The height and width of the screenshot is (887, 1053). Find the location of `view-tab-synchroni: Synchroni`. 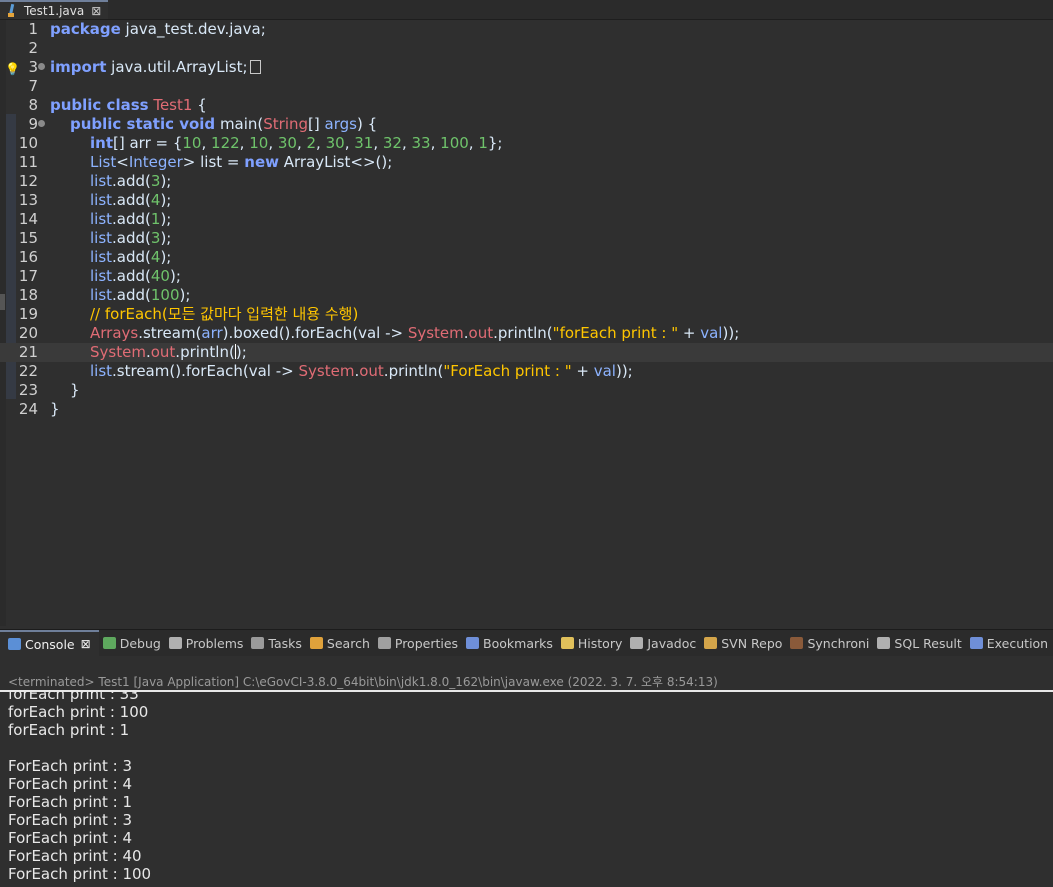

view-tab-synchroni: Synchroni is located at coordinates (829, 643).